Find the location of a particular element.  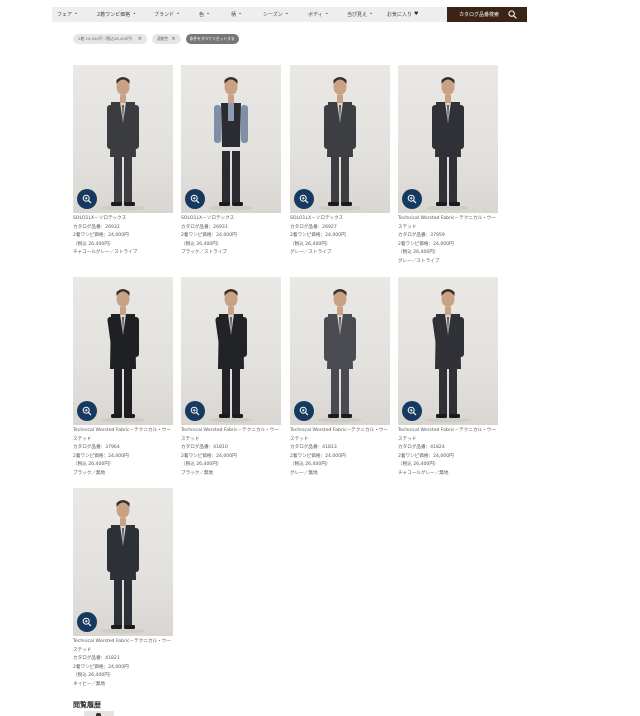

nav-item: シーズン ⌄ is located at coordinates (285, 14).